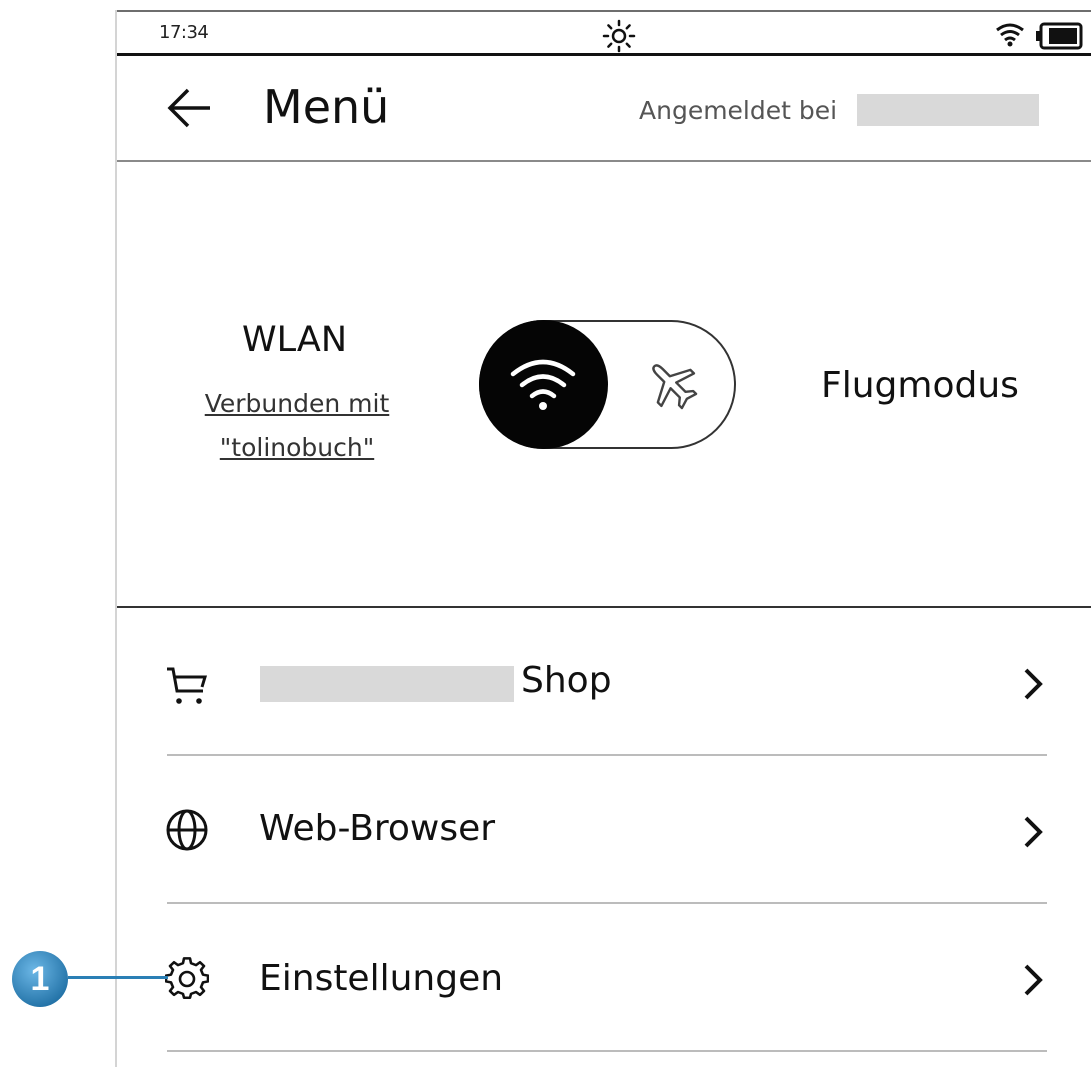  What do you see at coordinates (187, 978) in the screenshot?
I see `gear-icon` at bounding box center [187, 978].